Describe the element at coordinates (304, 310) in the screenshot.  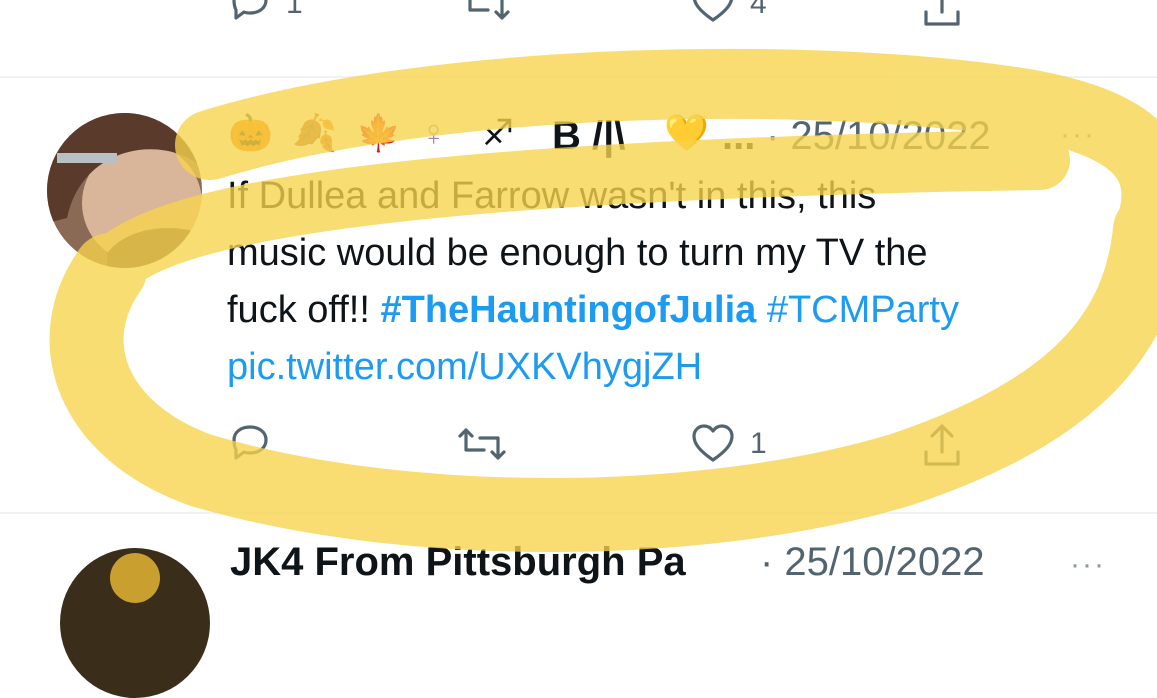
I see `tweet-text-line3: fuck off!!` at that location.